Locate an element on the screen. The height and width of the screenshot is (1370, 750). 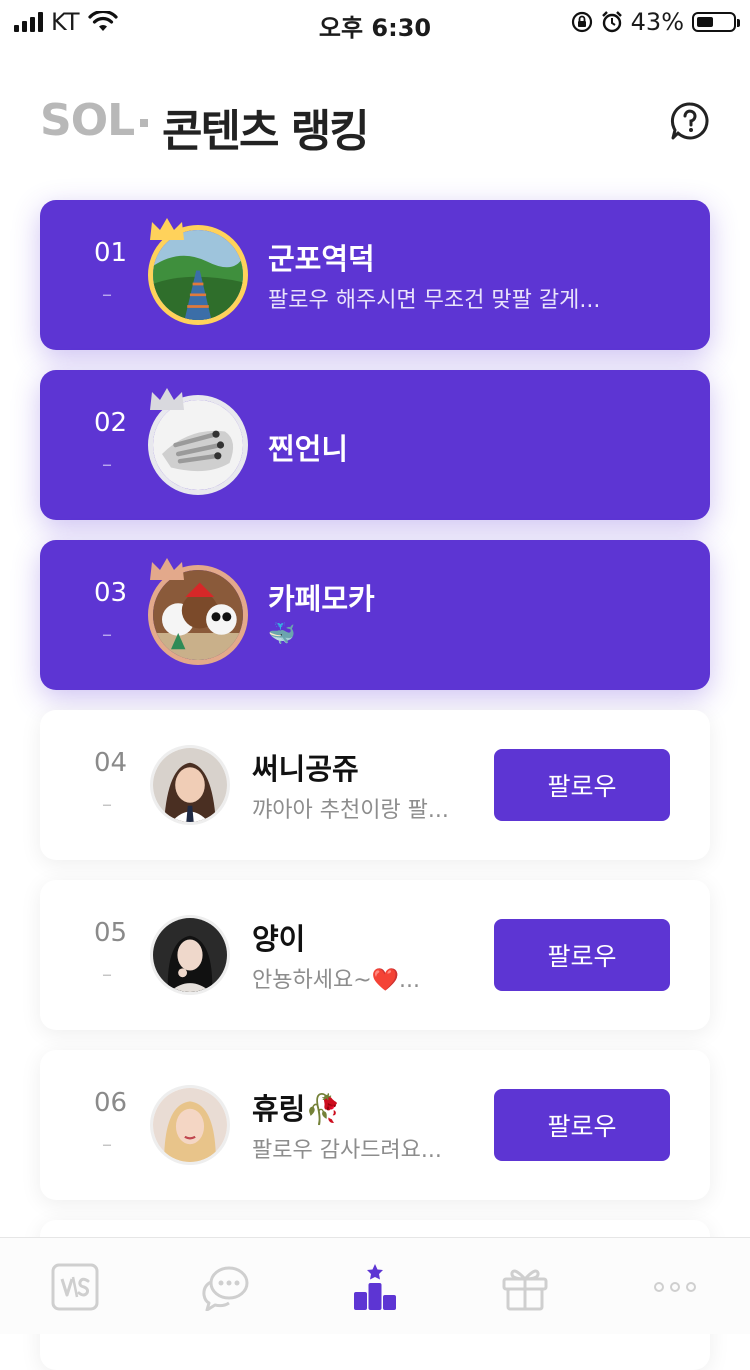
ranking-item-3: 03 – 카페모카 🐳 is located at coordinates (375, 615).